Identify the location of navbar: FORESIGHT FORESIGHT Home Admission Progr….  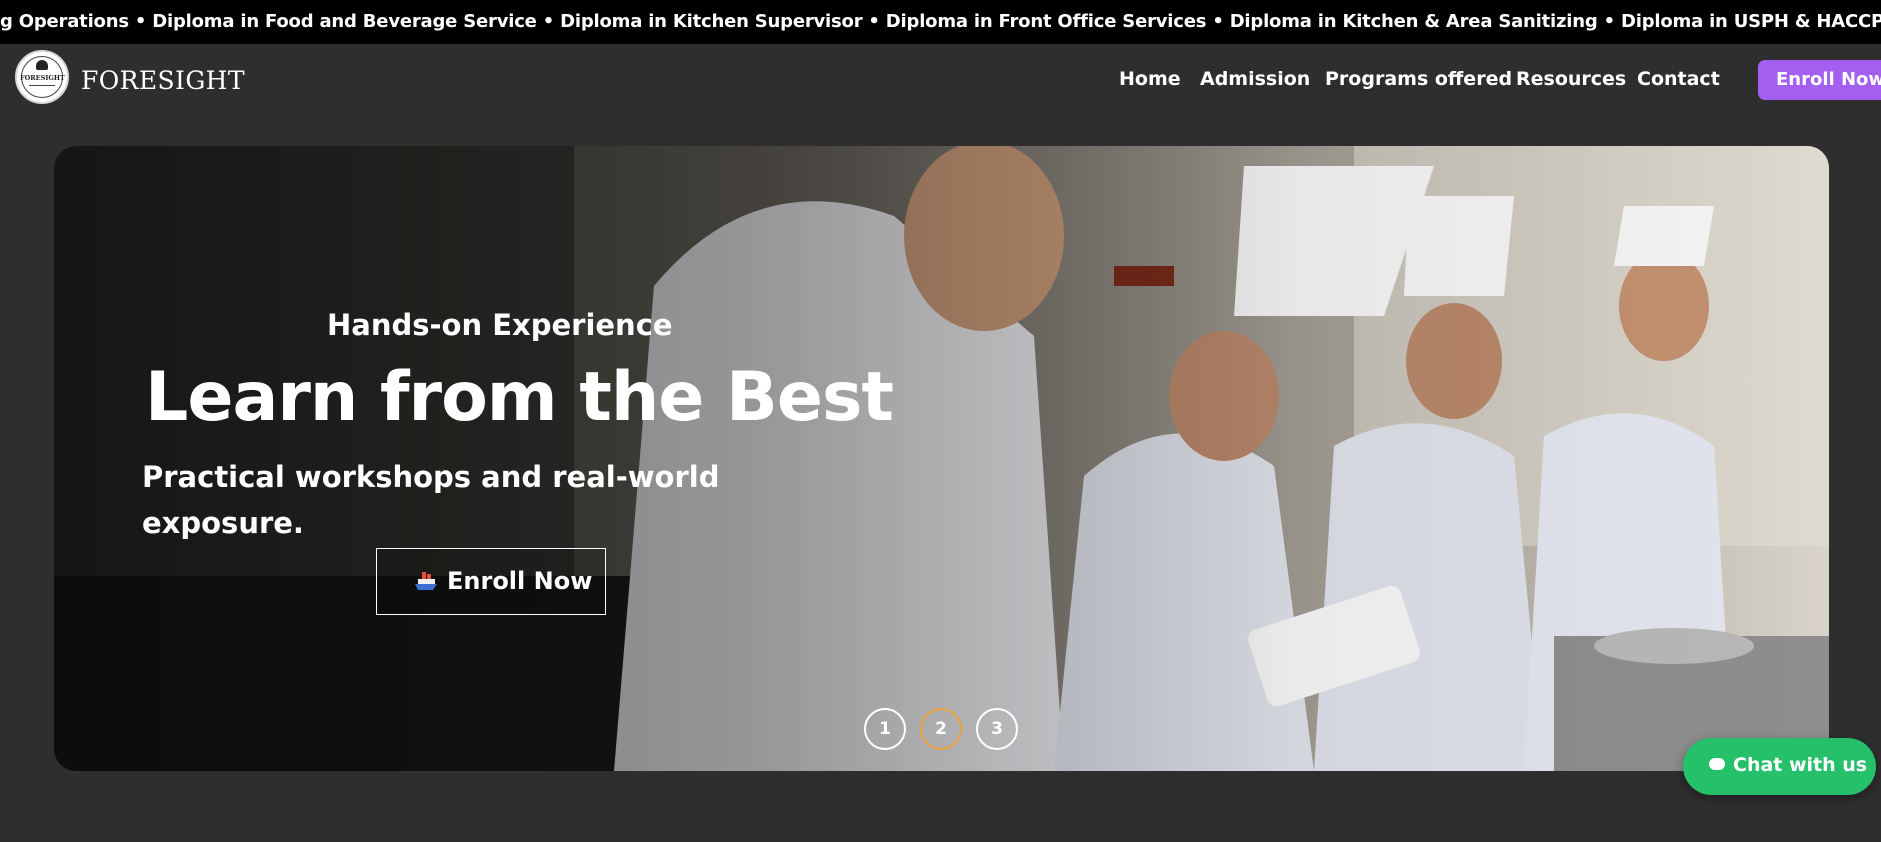
(940, 79).